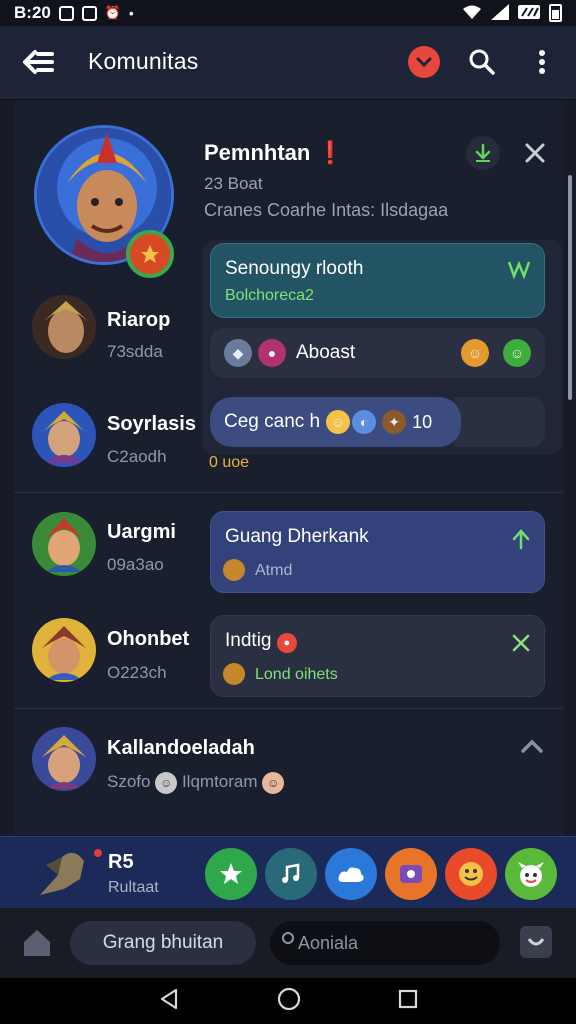 The height and width of the screenshot is (1024, 576). I want to click on swap-icon, so click(521, 645).